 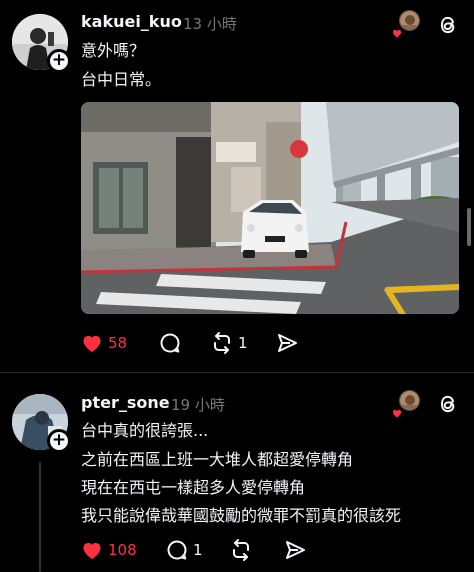 I want to click on repost-button, so click(x=241, y=550).